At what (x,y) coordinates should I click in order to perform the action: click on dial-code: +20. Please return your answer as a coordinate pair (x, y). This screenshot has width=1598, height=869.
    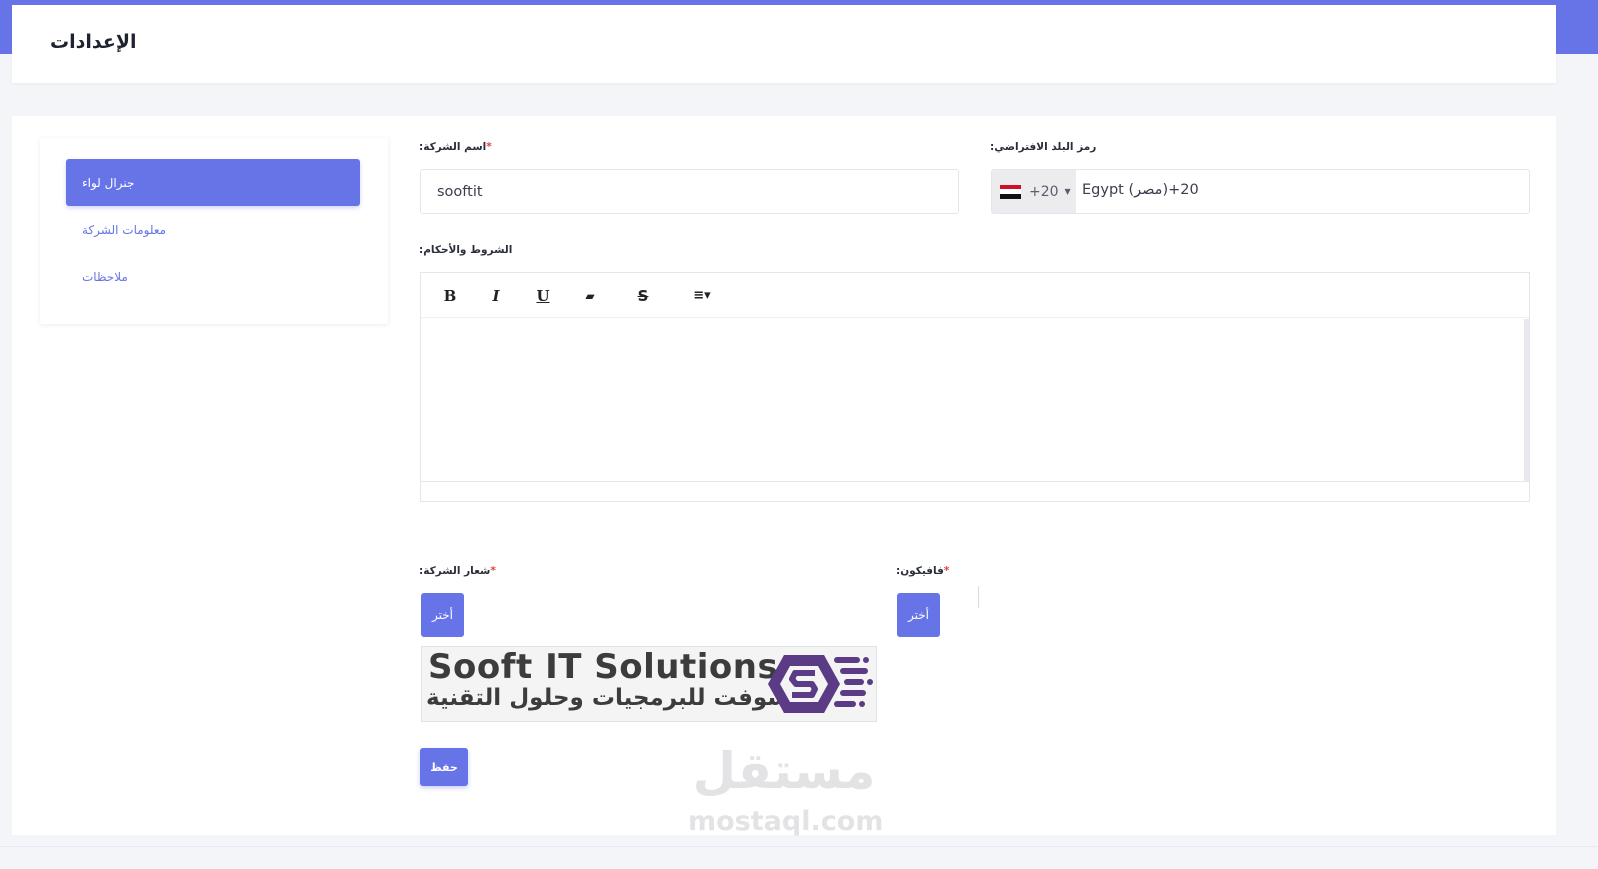
    Looking at the image, I should click on (1044, 191).